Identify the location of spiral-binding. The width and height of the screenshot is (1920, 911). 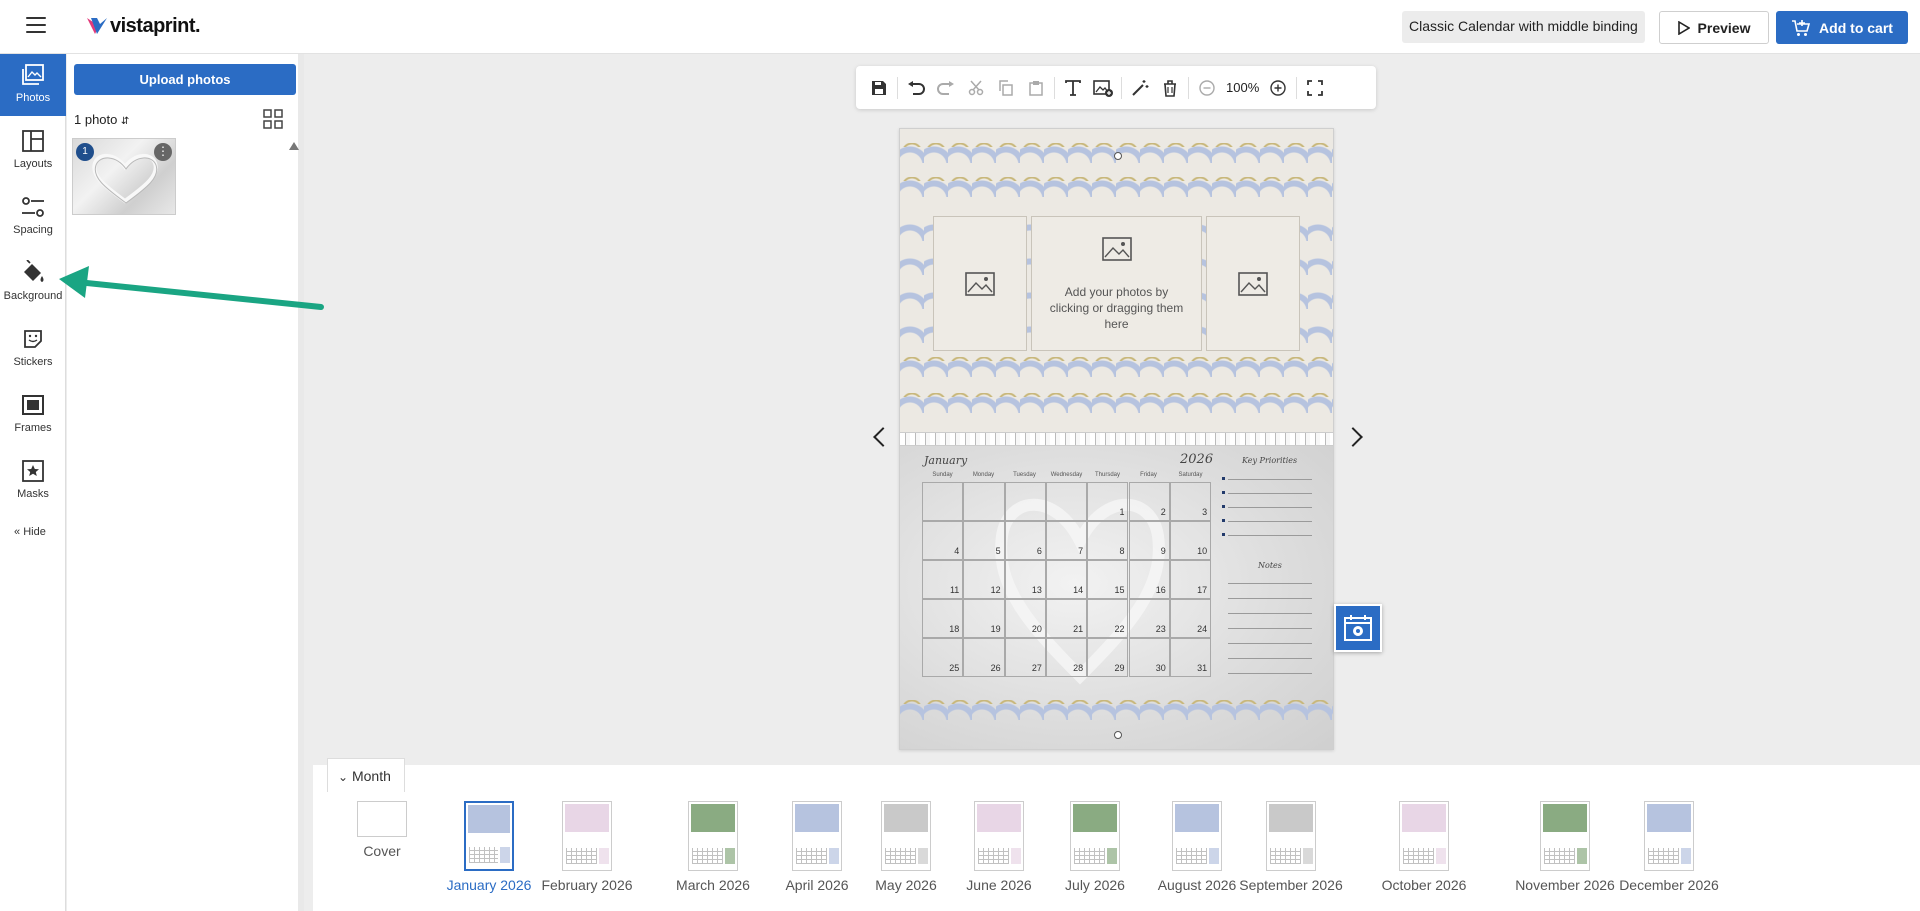
(1116, 439).